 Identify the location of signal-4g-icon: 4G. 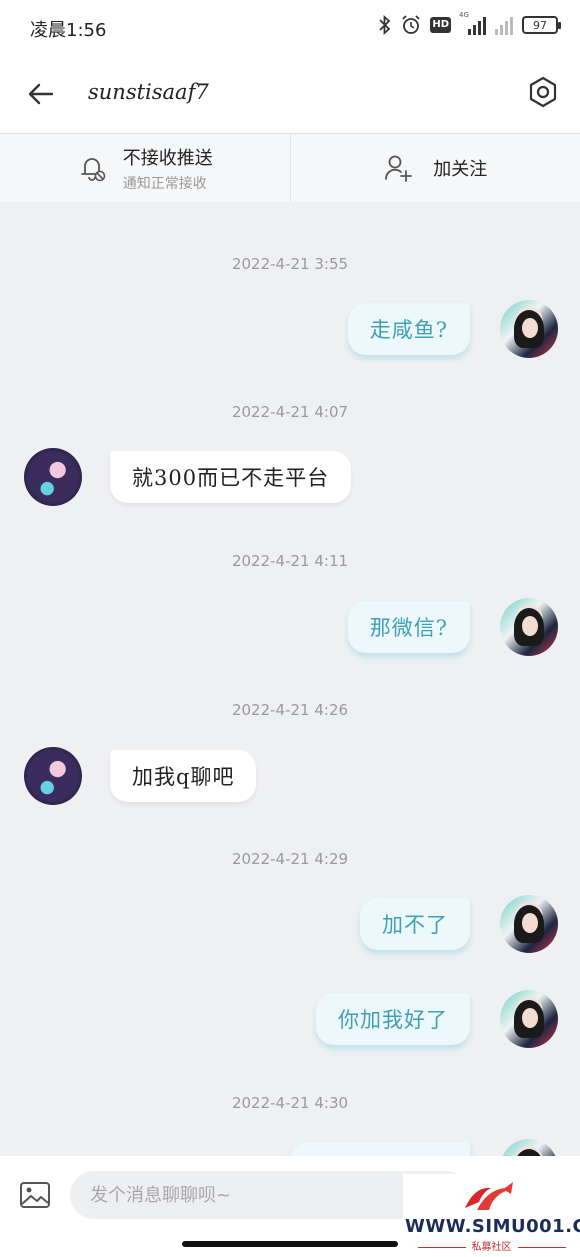
(472, 23).